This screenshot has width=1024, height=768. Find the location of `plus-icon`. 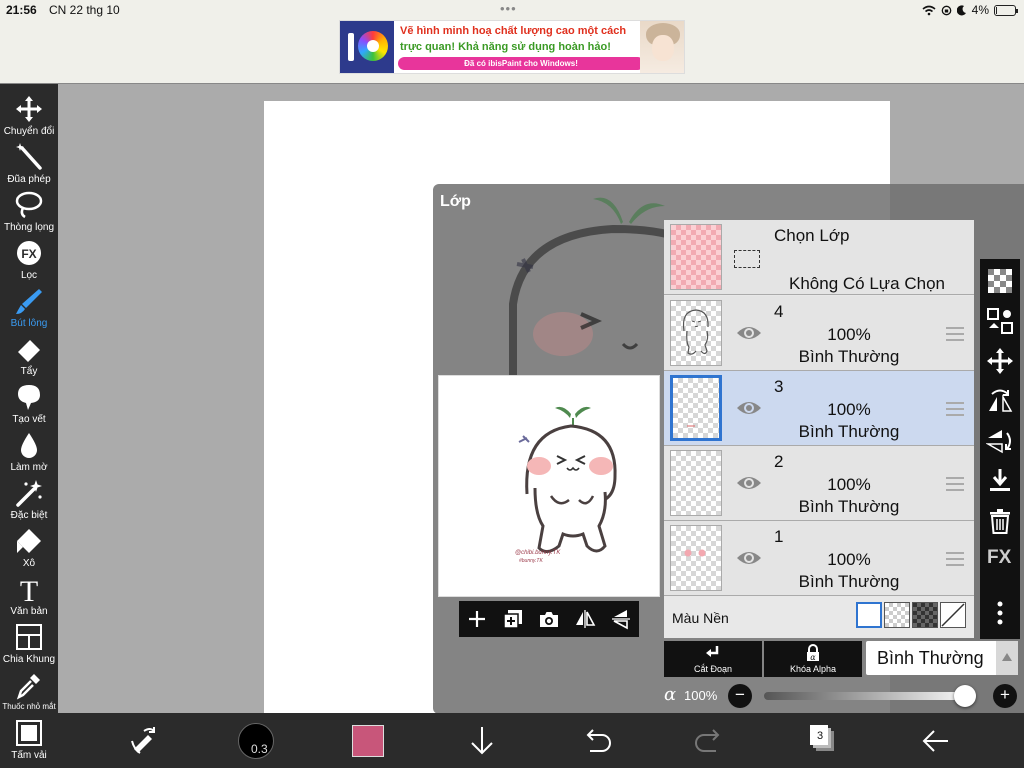

plus-icon is located at coordinates (477, 619).